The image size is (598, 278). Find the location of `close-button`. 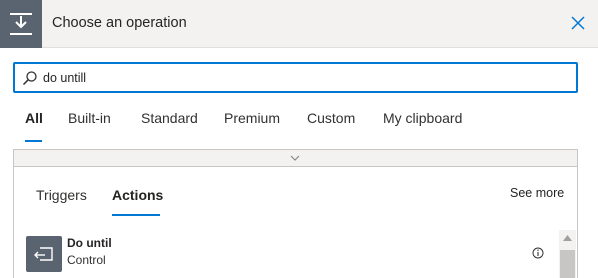

close-button is located at coordinates (578, 23).